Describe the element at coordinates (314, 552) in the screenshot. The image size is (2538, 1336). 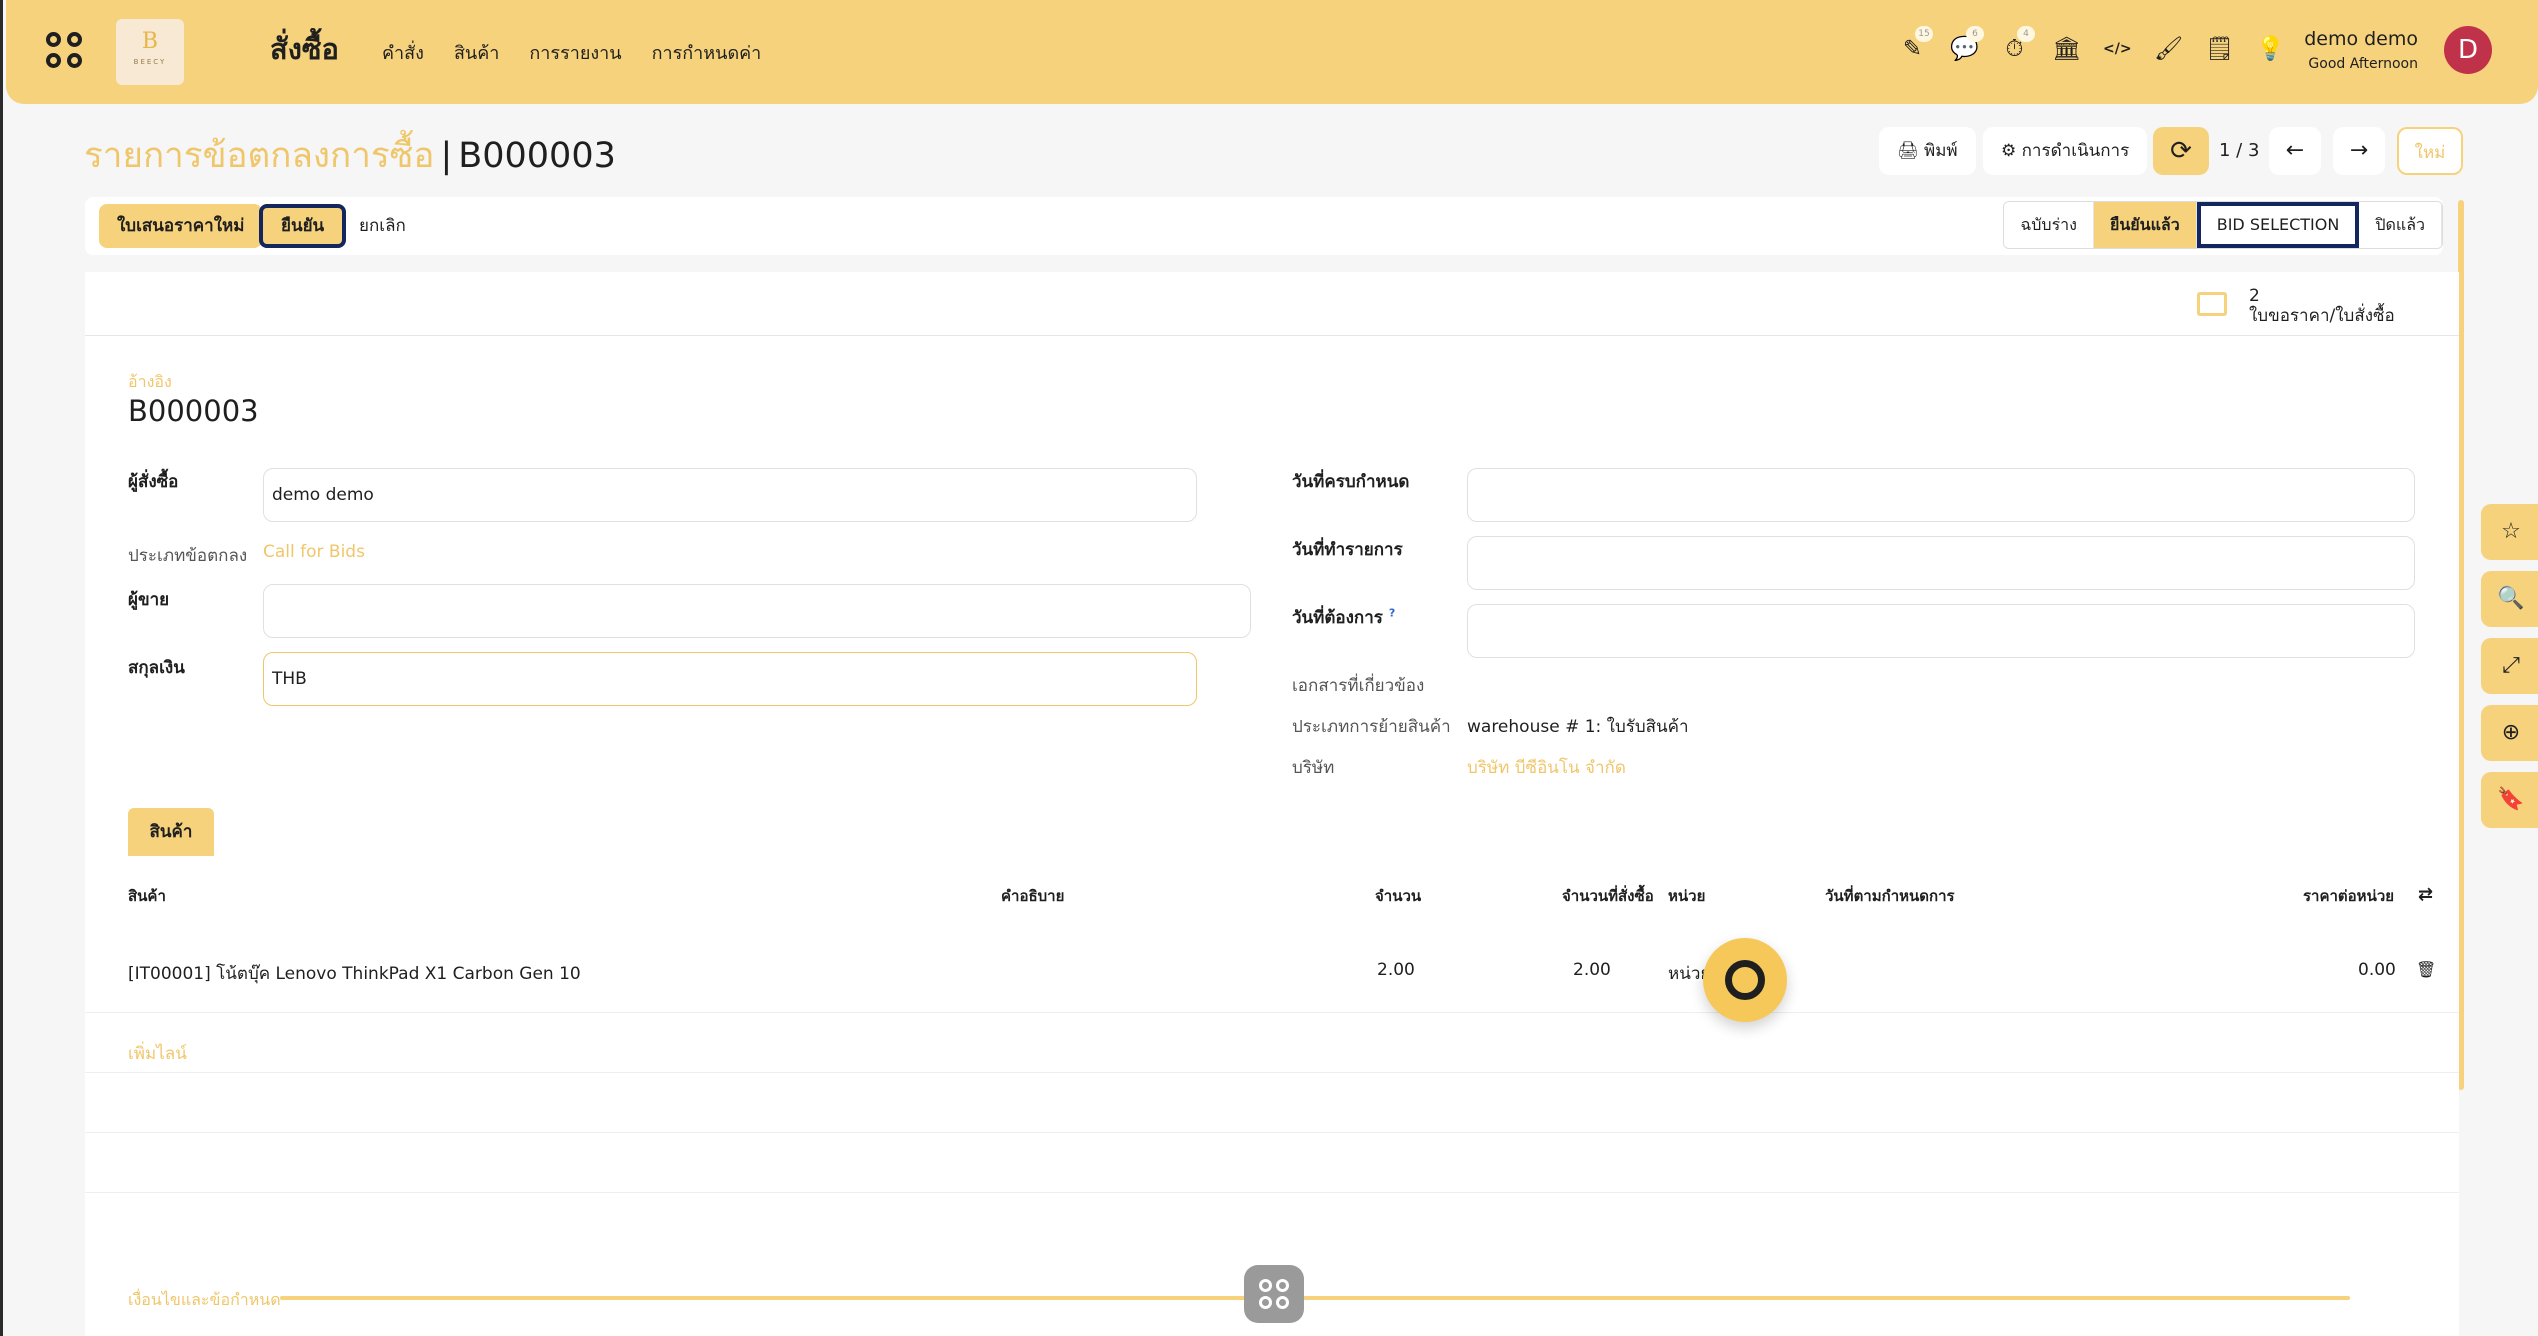
I see `agreement-type-link: Call for Bids` at that location.